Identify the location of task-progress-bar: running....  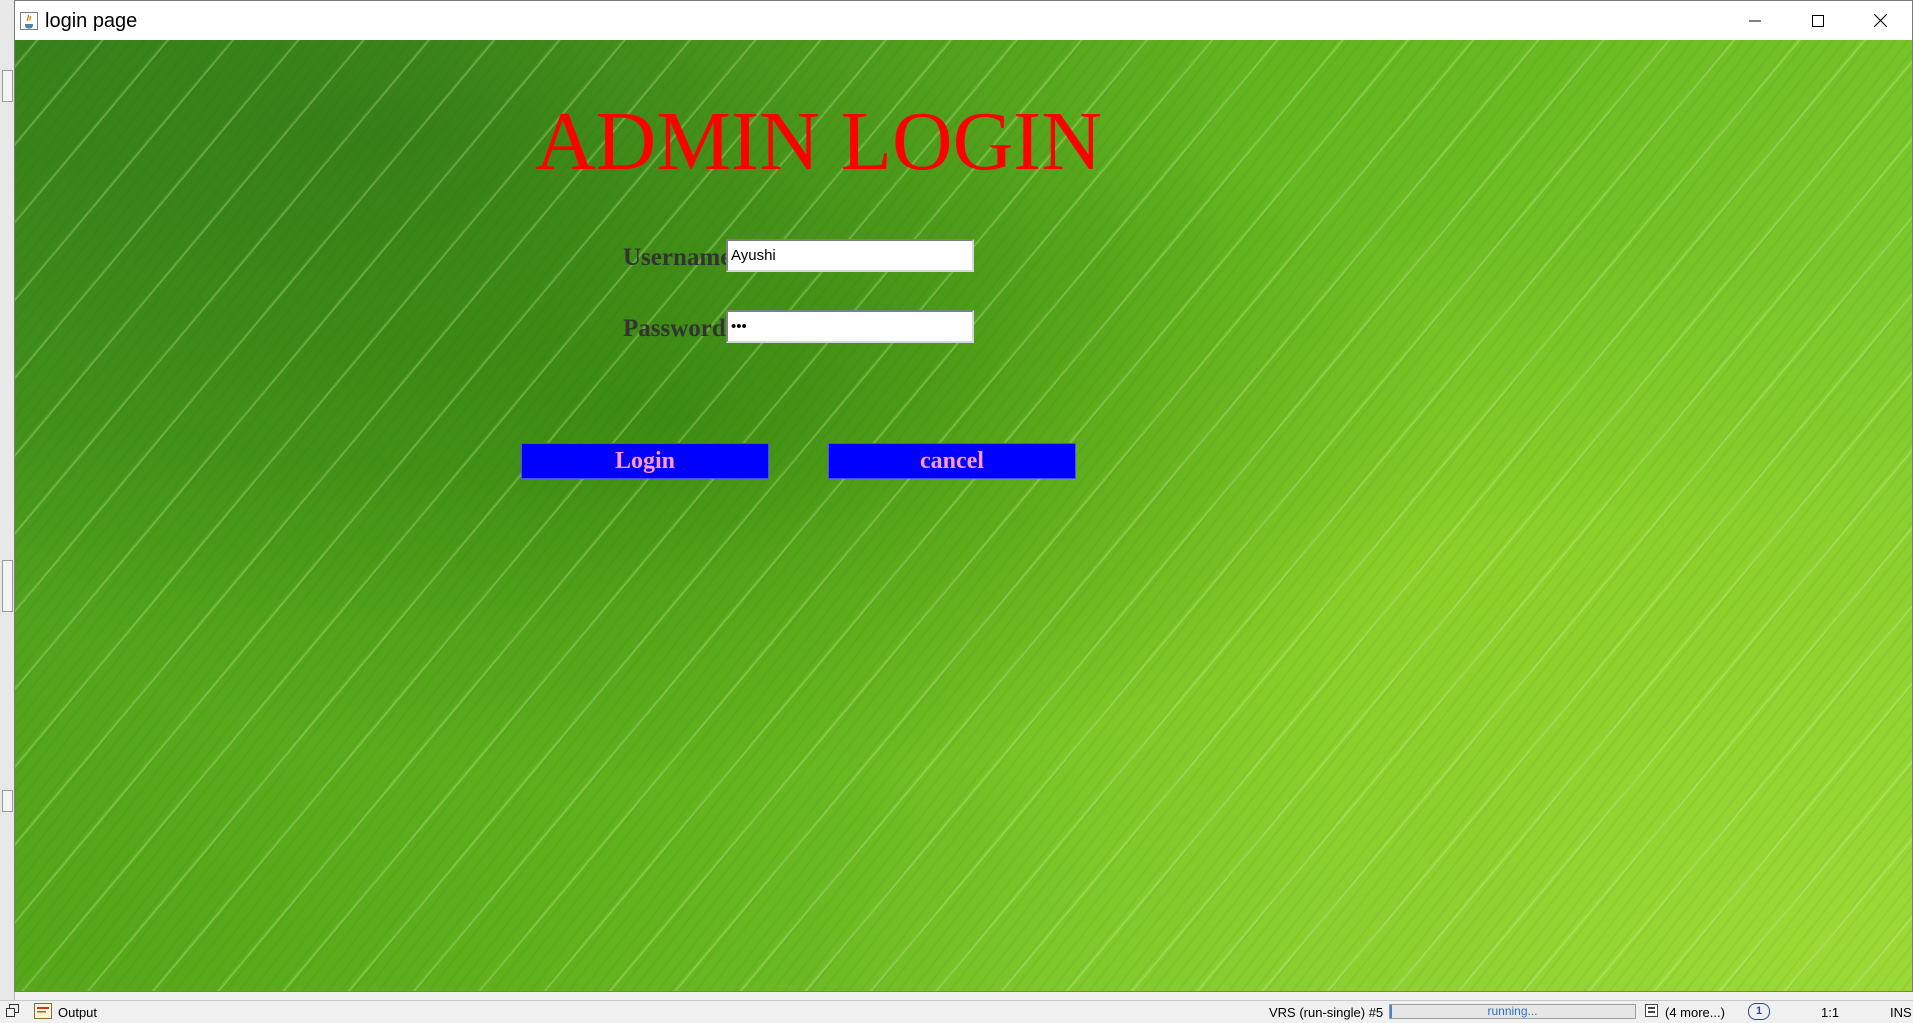
(1512, 1011).